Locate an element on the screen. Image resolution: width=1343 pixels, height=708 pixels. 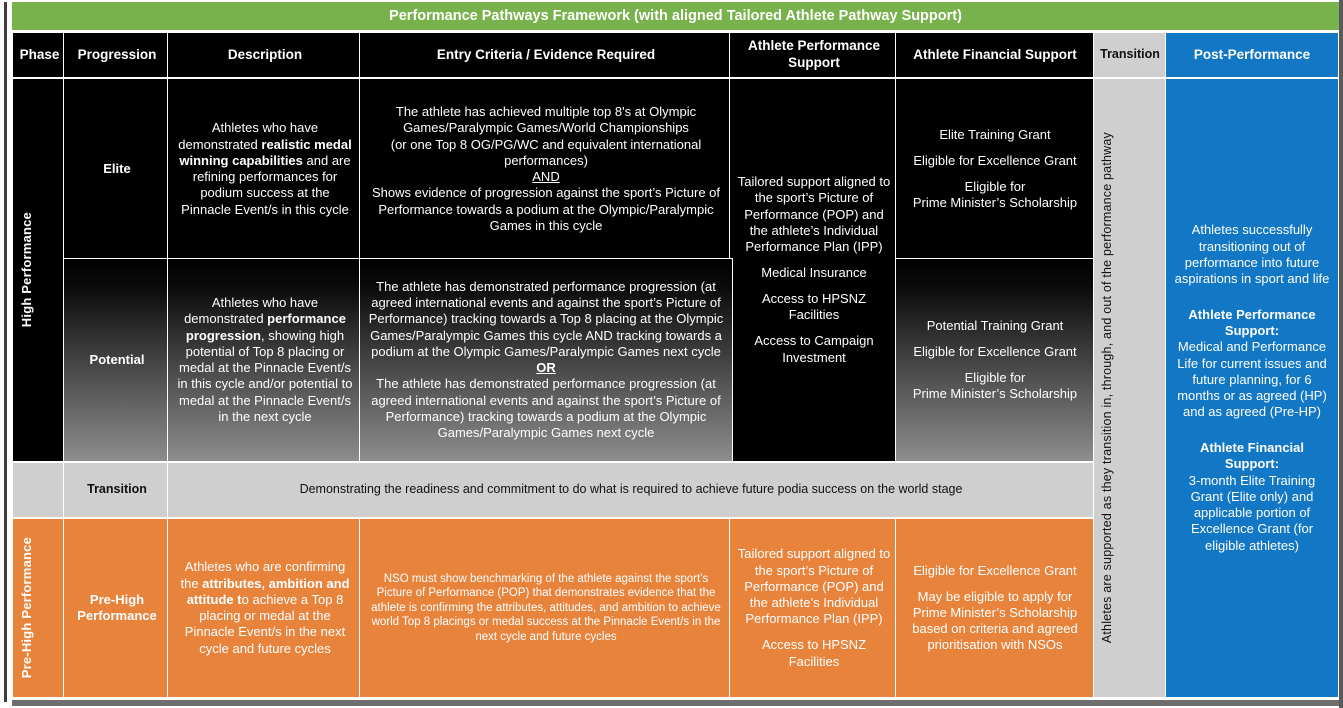
column-header-transition: Transition is located at coordinates (1130, 55).